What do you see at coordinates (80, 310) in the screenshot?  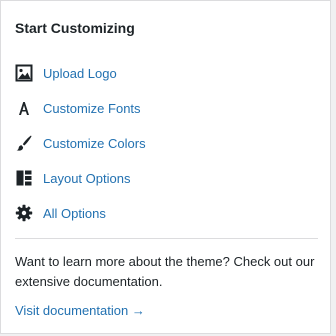 I see `visit-documentation-link: Visit documentation →` at bounding box center [80, 310].